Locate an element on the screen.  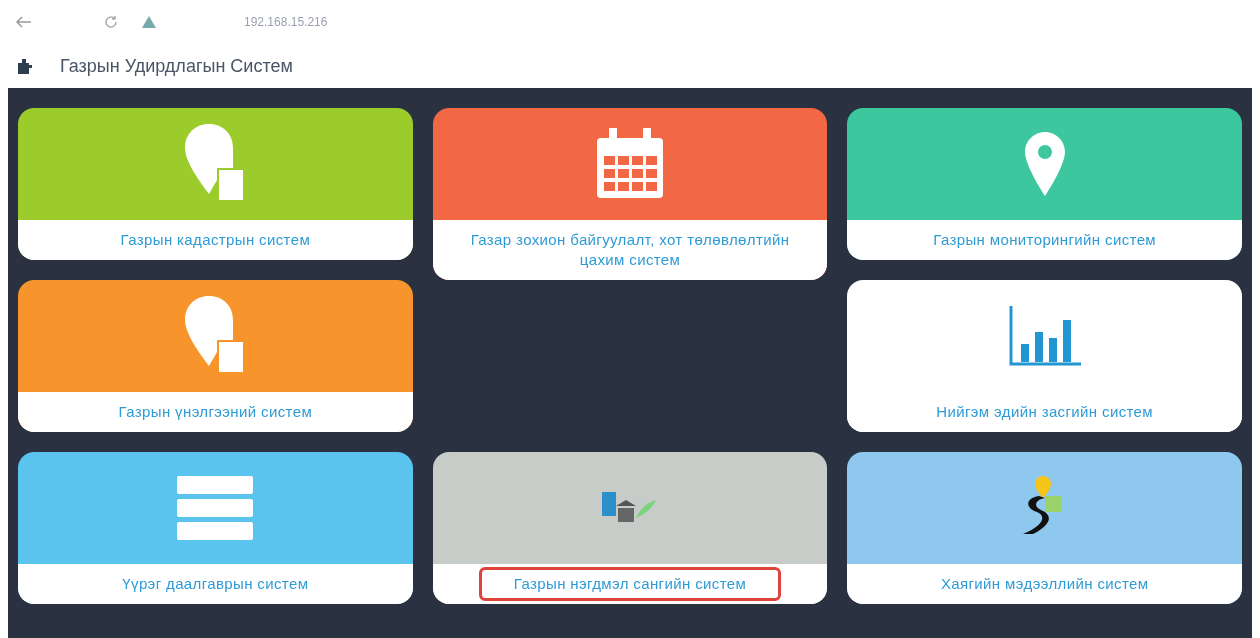
tile-label: Хаягийн мэдээллийн систем is located at coordinates (1044, 584).